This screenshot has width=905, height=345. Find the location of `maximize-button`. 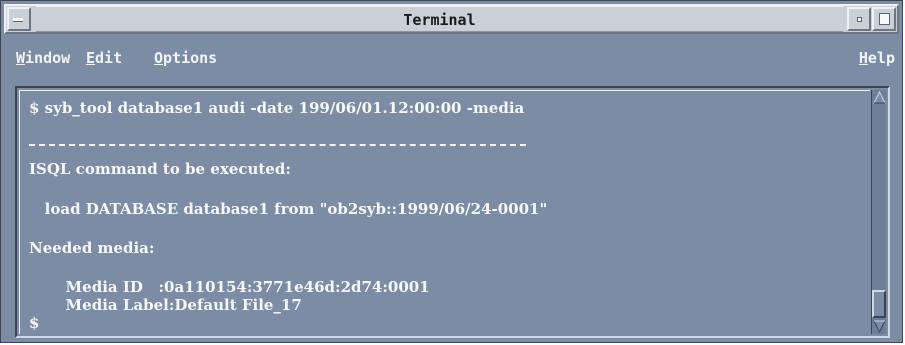

maximize-button is located at coordinates (884, 19).